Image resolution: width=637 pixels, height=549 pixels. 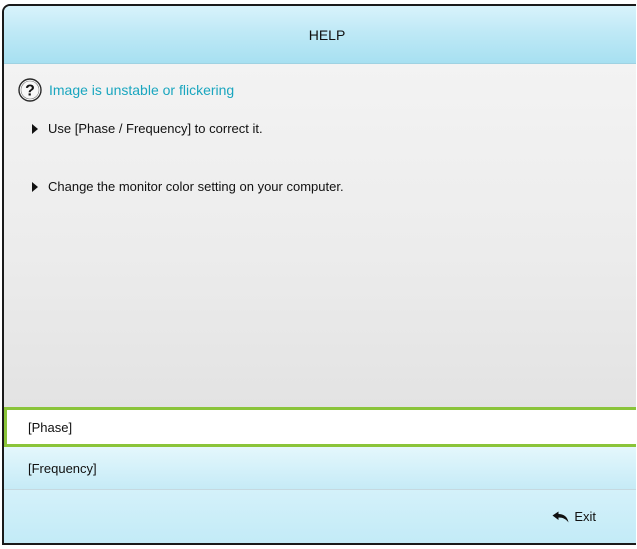 What do you see at coordinates (62, 468) in the screenshot?
I see `option-label: [Frequency]` at bounding box center [62, 468].